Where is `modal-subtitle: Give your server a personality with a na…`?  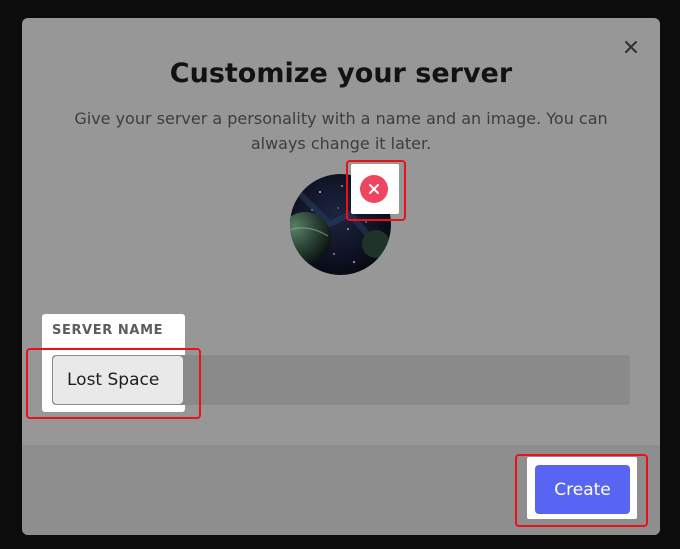
modal-subtitle: Give your server a personality with a na… is located at coordinates (341, 131).